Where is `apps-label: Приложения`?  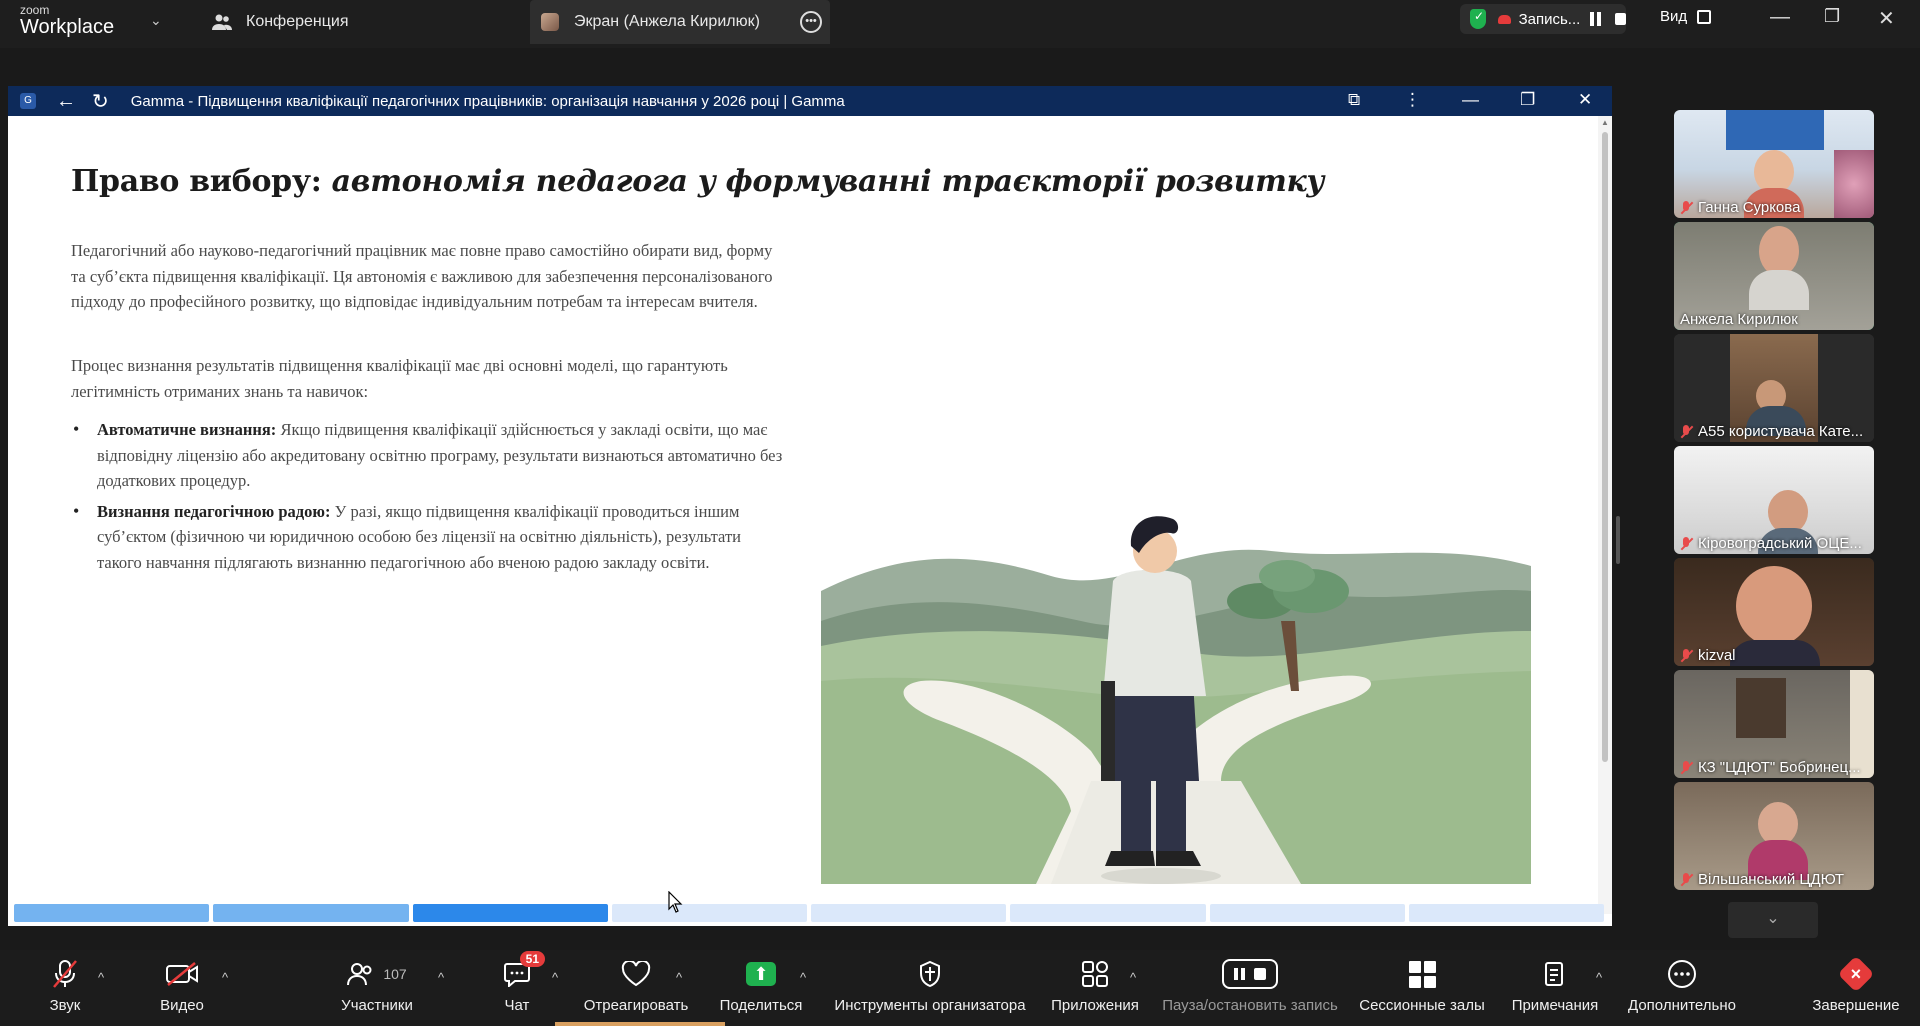
apps-label: Приложения is located at coordinates (1095, 1005).